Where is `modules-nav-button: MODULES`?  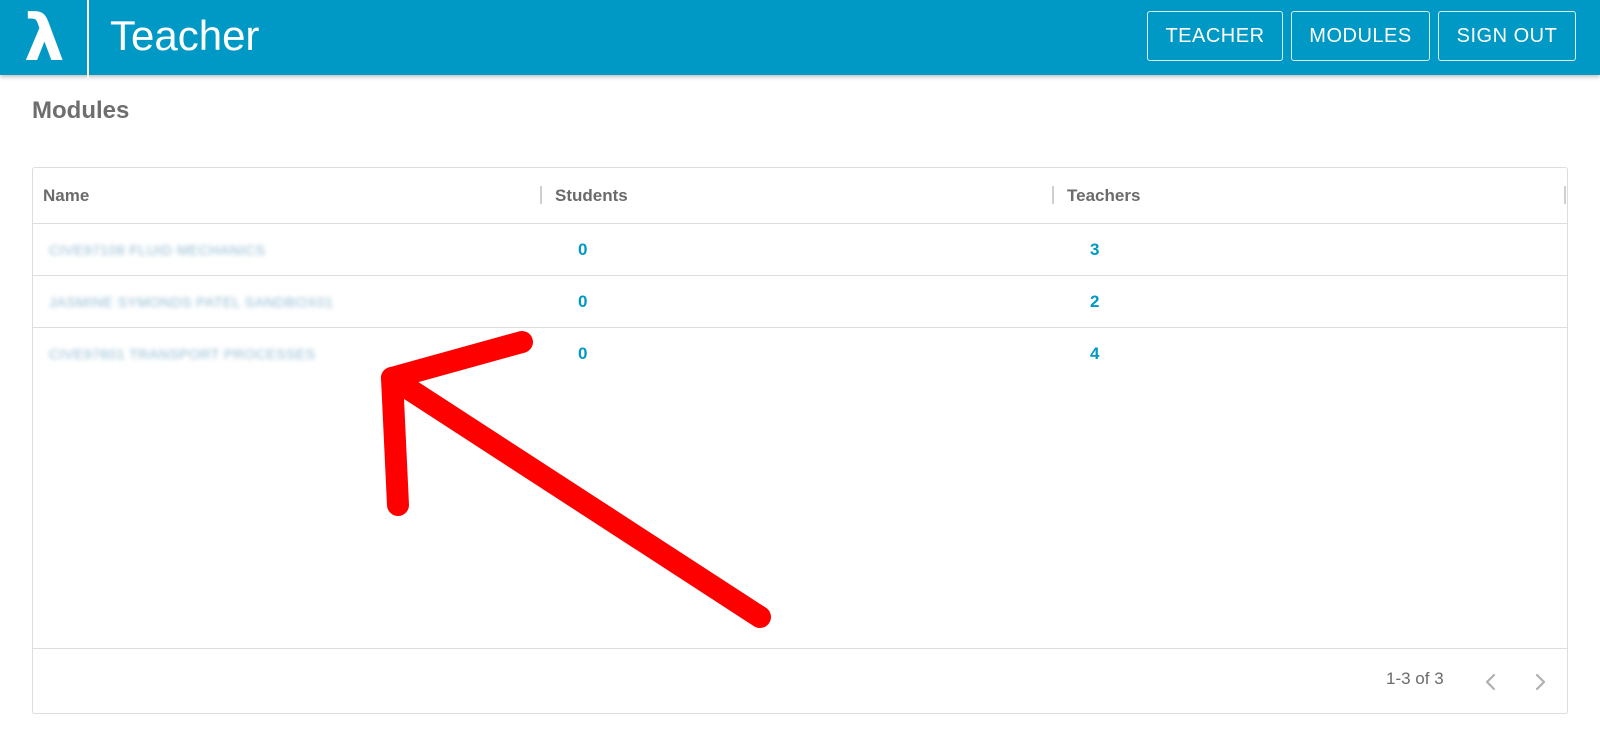 modules-nav-button: MODULES is located at coordinates (1360, 36).